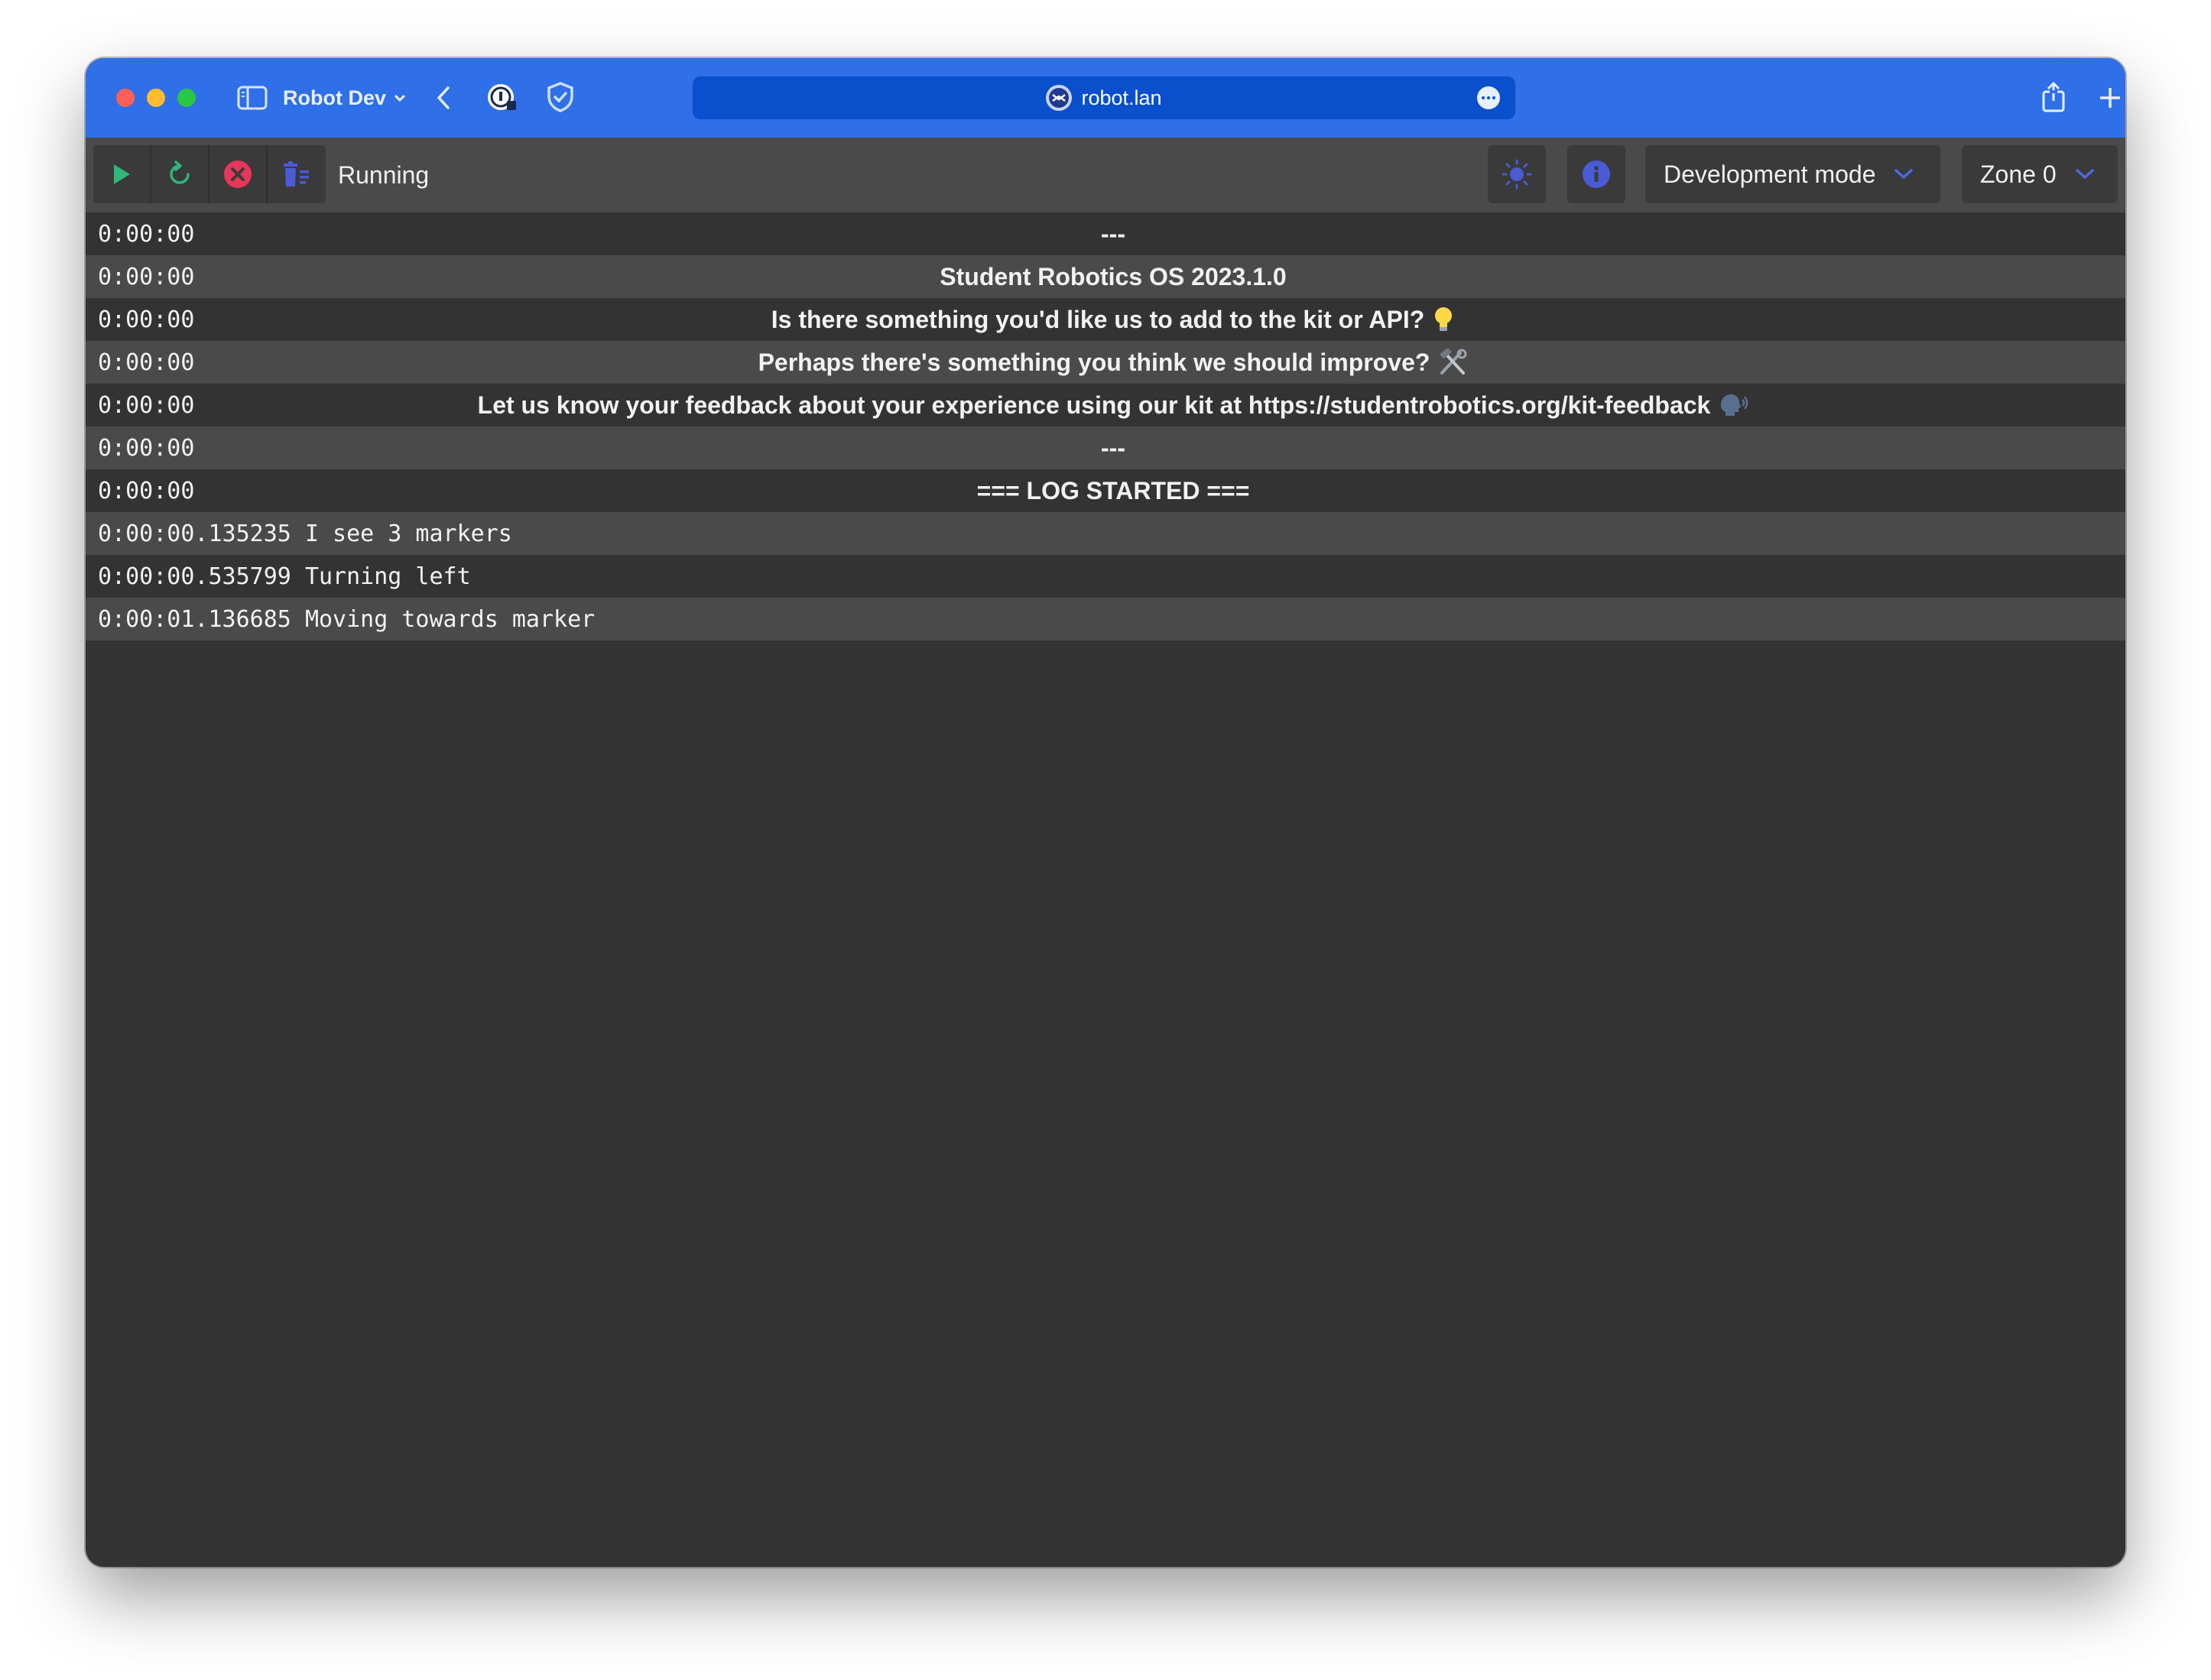 This screenshot has height=1680, width=2211. I want to click on info-icon, so click(1596, 175).